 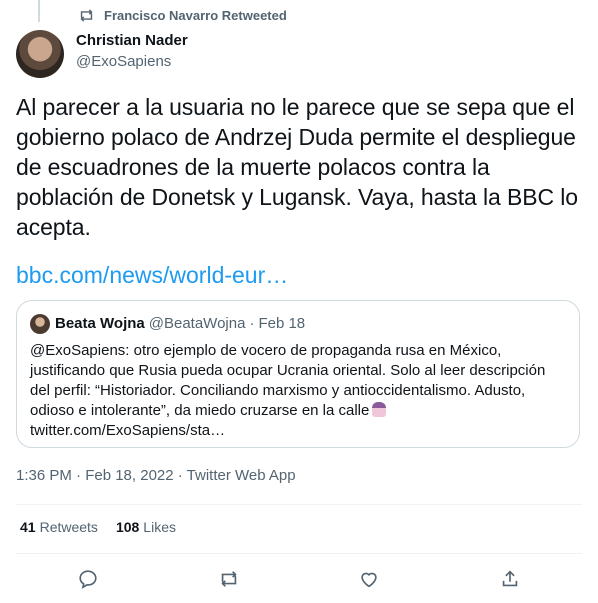 What do you see at coordinates (299, 580) in the screenshot?
I see `action-bar` at bounding box center [299, 580].